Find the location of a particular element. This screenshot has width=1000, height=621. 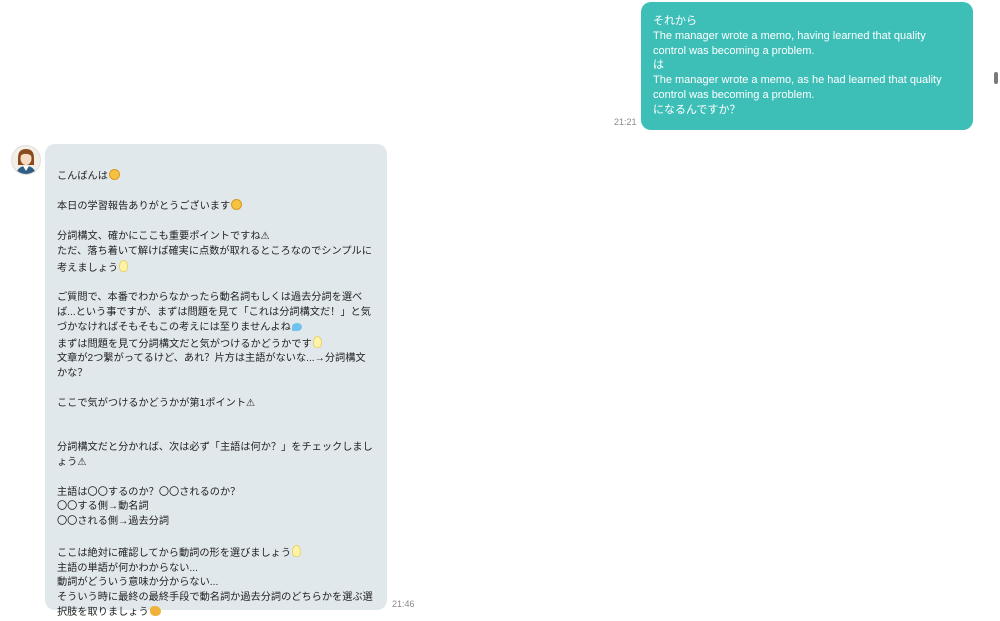

message-timestamp: 21:21 is located at coordinates (625, 122).